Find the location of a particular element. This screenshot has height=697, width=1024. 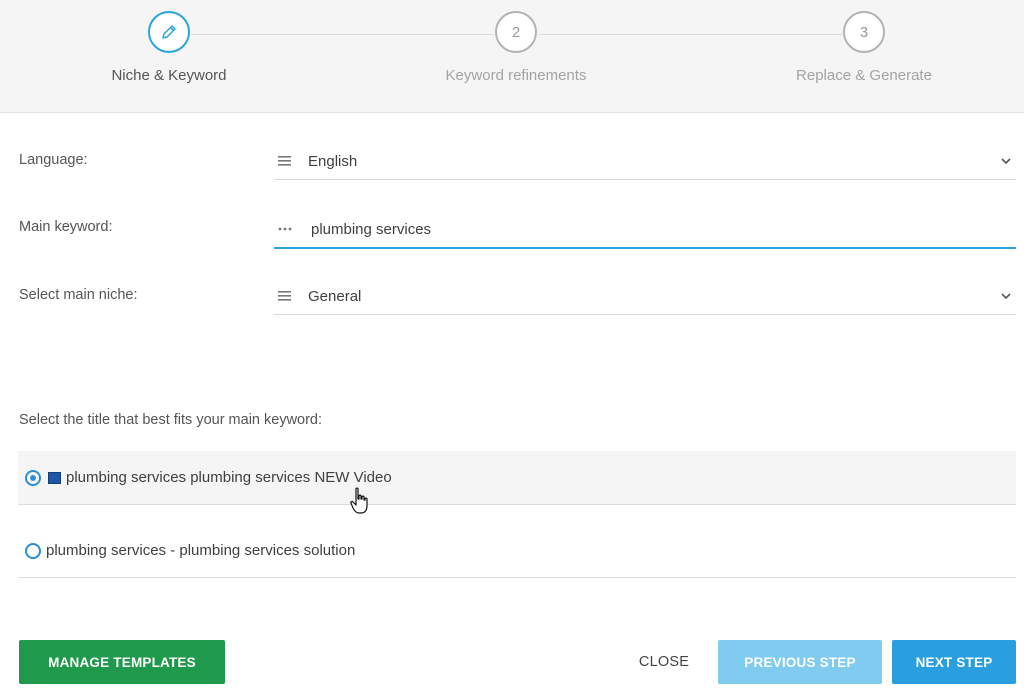

main-niche-label: Select main niche: is located at coordinates (78, 295).